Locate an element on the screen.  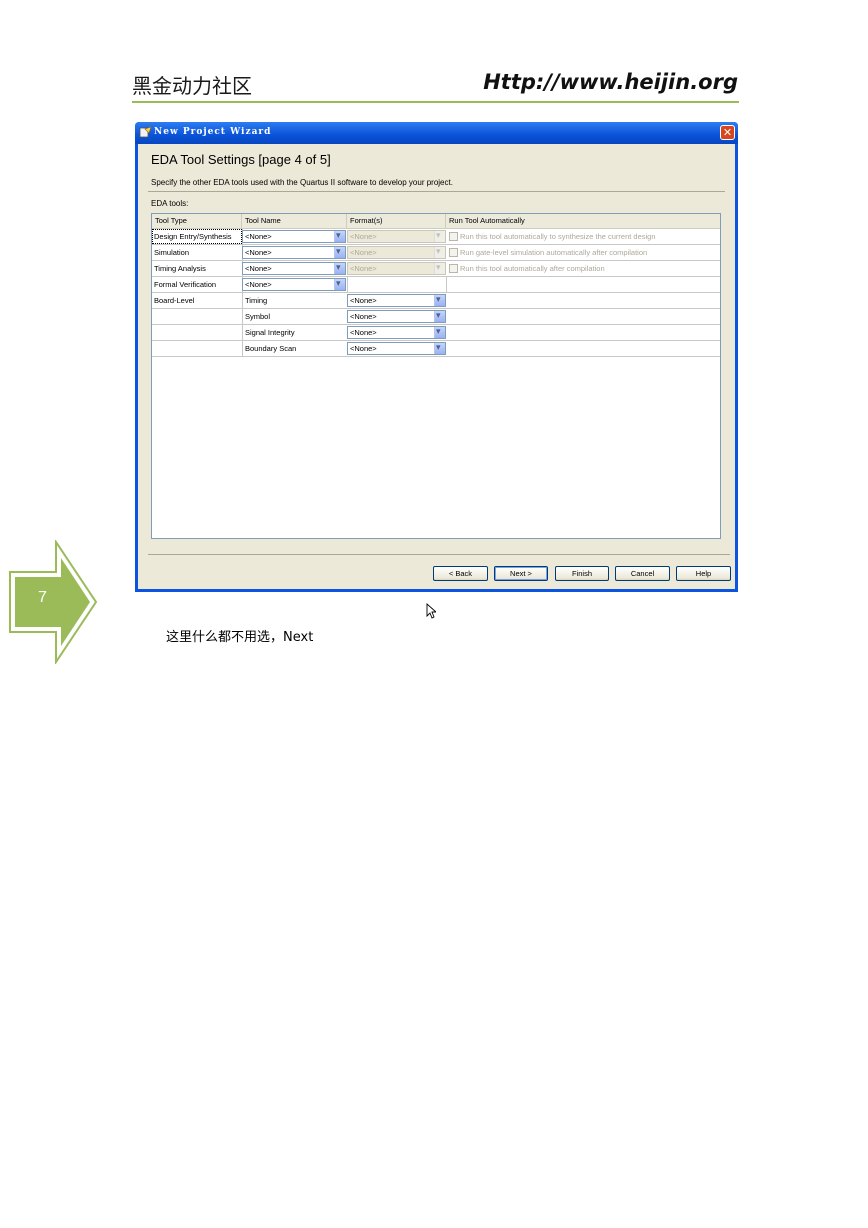
mouse-pointer-icon is located at coordinates (431, 611).